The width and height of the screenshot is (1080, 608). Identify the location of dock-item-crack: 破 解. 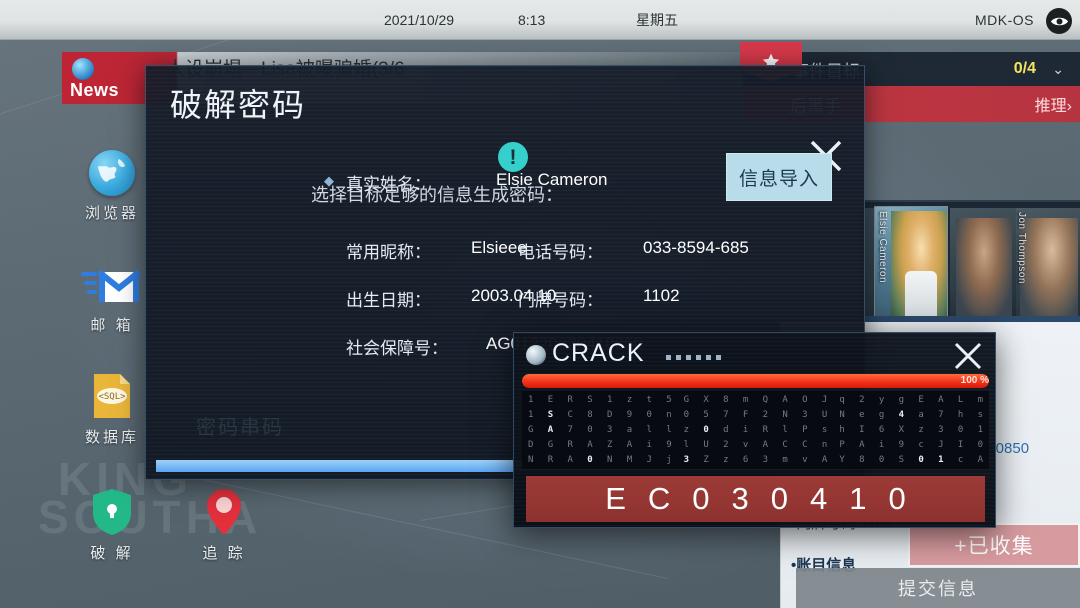
(112, 525).